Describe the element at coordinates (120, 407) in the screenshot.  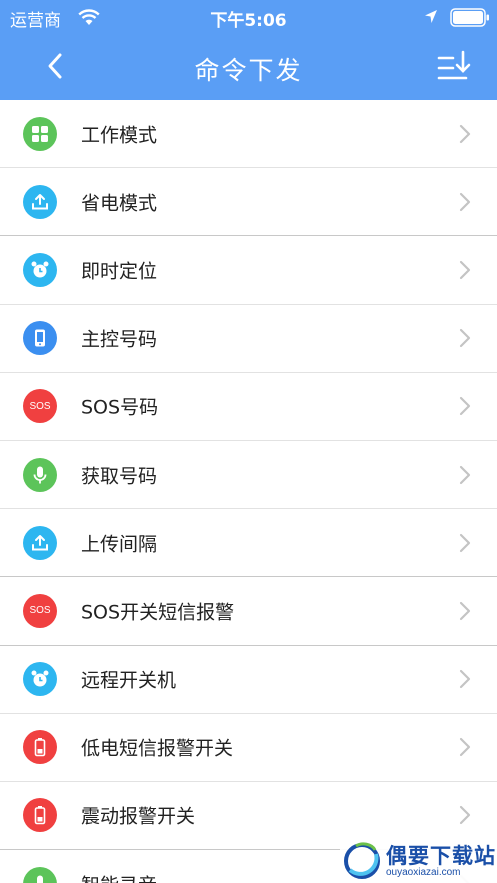
I see `list-item-label: SOS号码` at that location.